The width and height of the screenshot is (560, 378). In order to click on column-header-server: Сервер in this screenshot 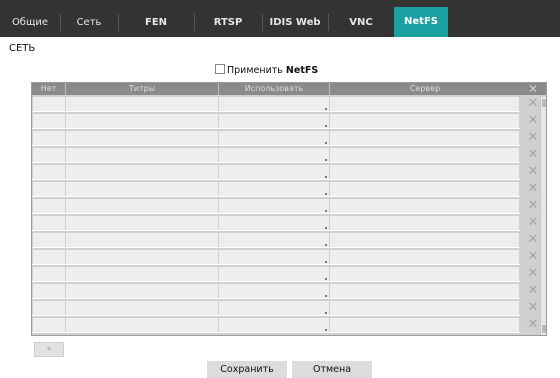, I will do `click(425, 88)`.